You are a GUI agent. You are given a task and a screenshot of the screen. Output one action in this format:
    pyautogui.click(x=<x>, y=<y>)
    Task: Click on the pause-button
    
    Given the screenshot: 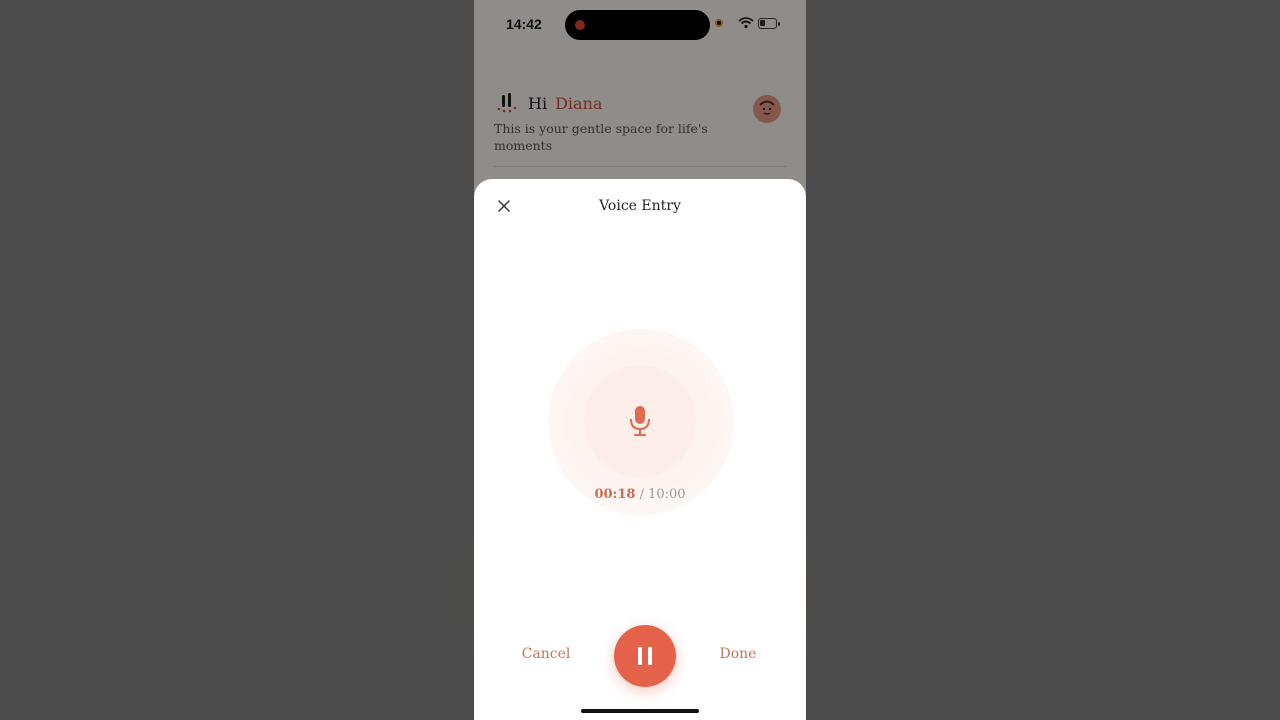 What is the action you would take?
    pyautogui.click(x=645, y=656)
    